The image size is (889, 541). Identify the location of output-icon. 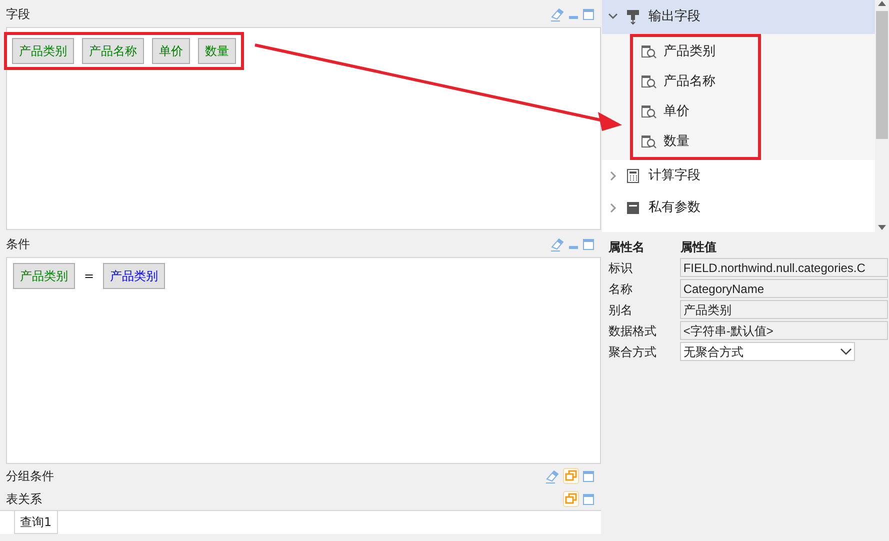
(633, 17).